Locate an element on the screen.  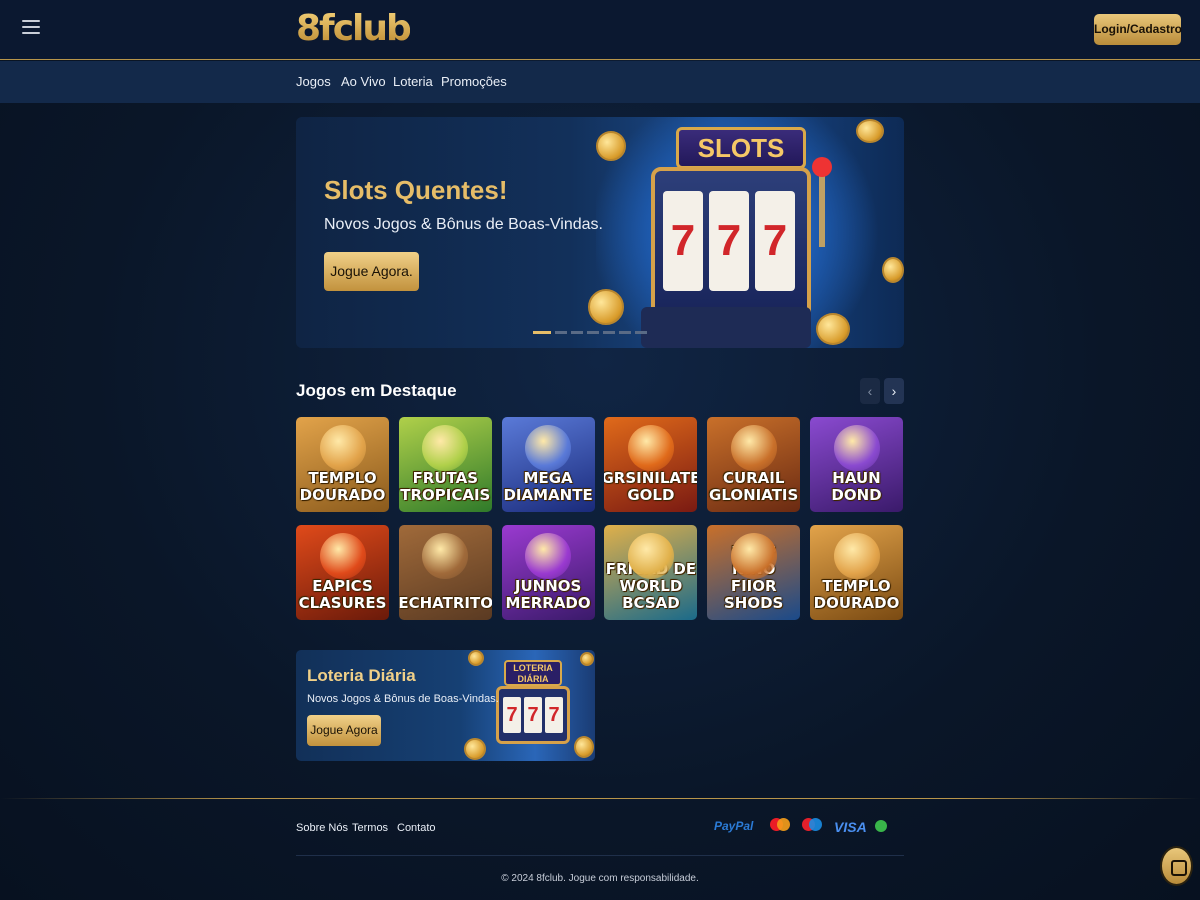
slot-lever is located at coordinates (822, 207).